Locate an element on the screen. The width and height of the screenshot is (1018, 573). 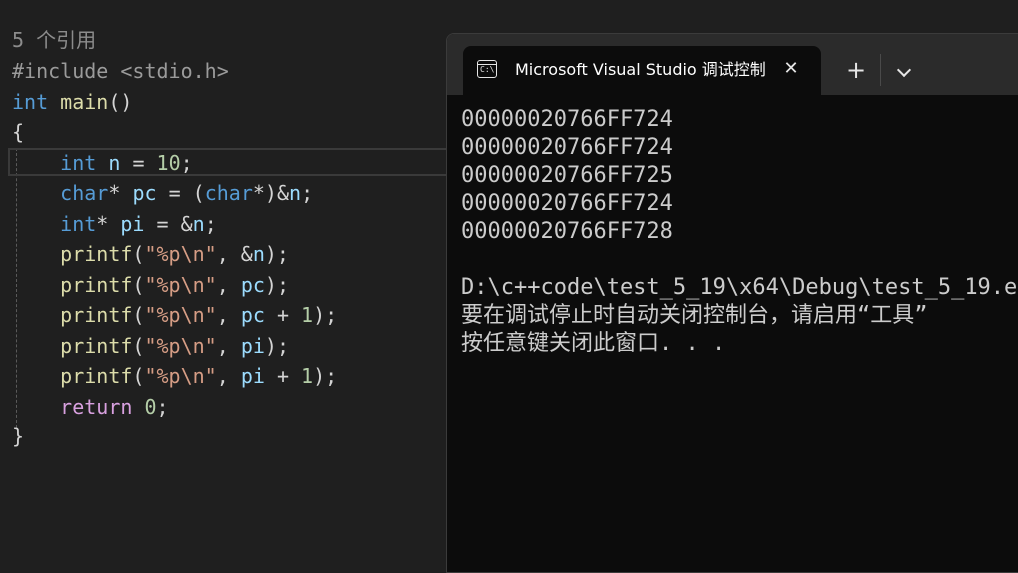
code-line-open-brace: { is located at coordinates (18, 132).